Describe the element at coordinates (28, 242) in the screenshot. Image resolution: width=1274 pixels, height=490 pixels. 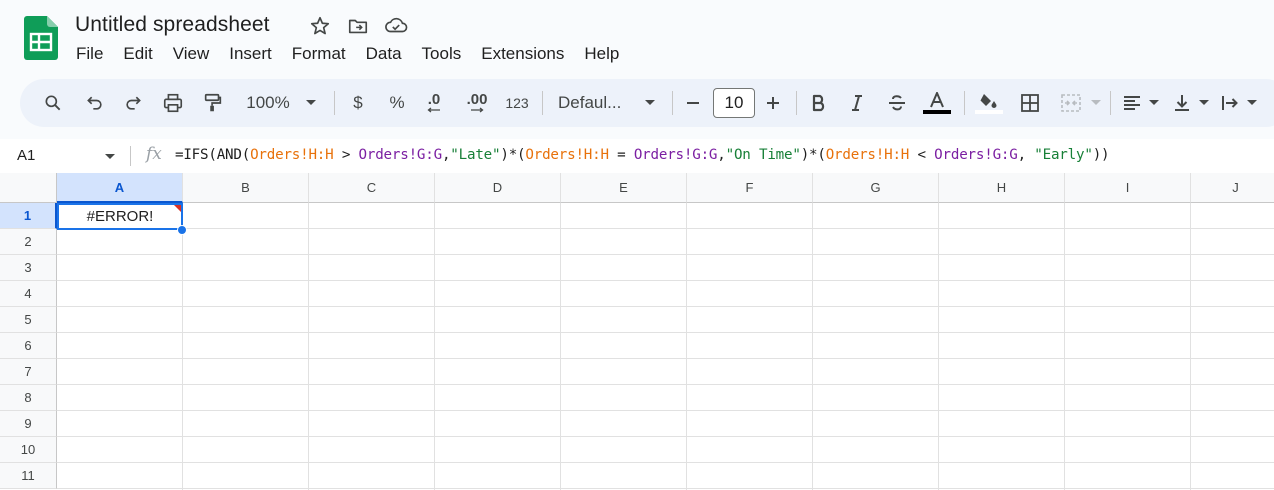
I see `row-header-2: 2` at that location.